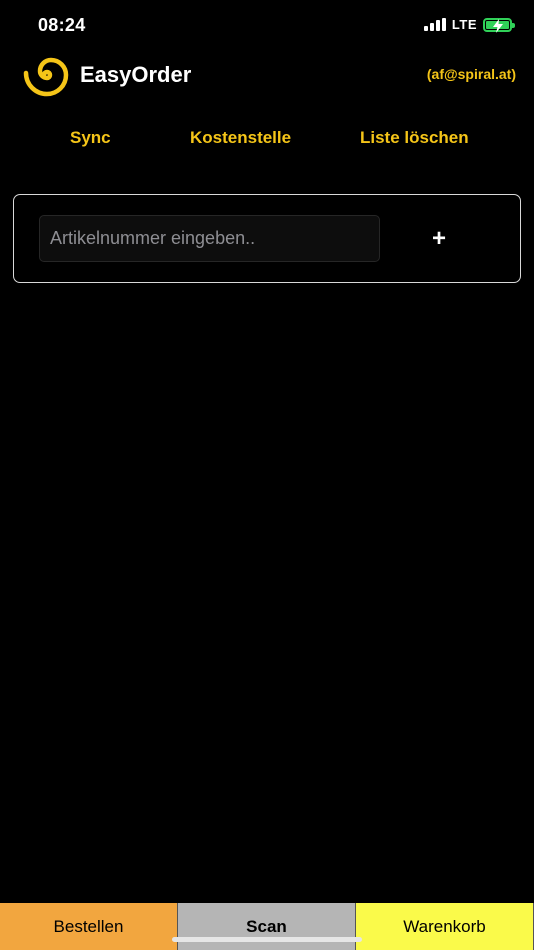 This screenshot has width=534, height=950. I want to click on network-label: LTE, so click(464, 24).